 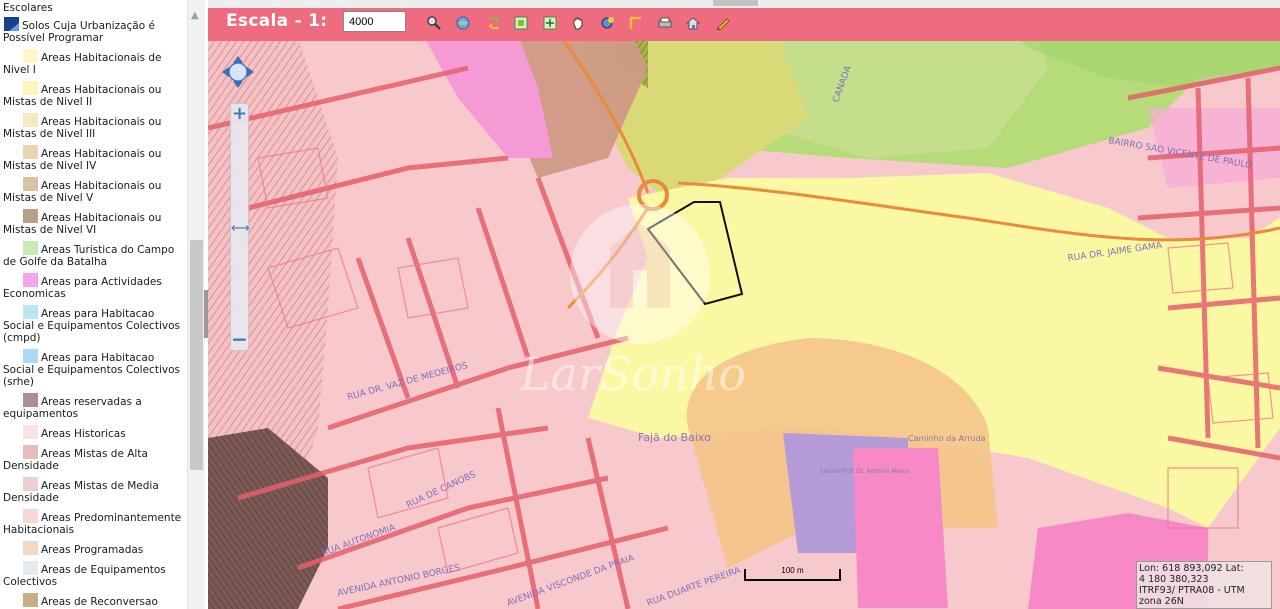 What do you see at coordinates (277, 21) in the screenshot?
I see `scale-label: Escala - 1:` at bounding box center [277, 21].